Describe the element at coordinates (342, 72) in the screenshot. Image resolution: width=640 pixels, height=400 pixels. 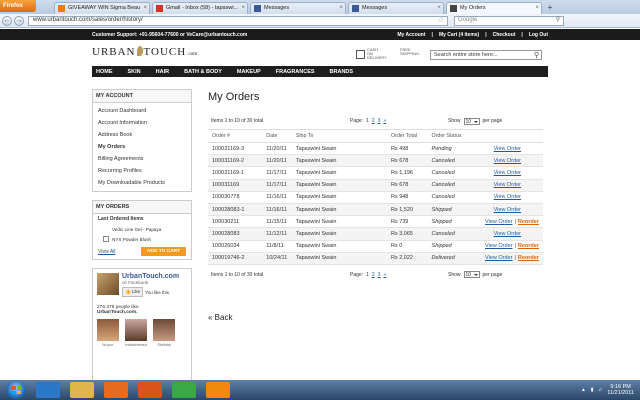
I see `nav-item: BRANDS` at that location.